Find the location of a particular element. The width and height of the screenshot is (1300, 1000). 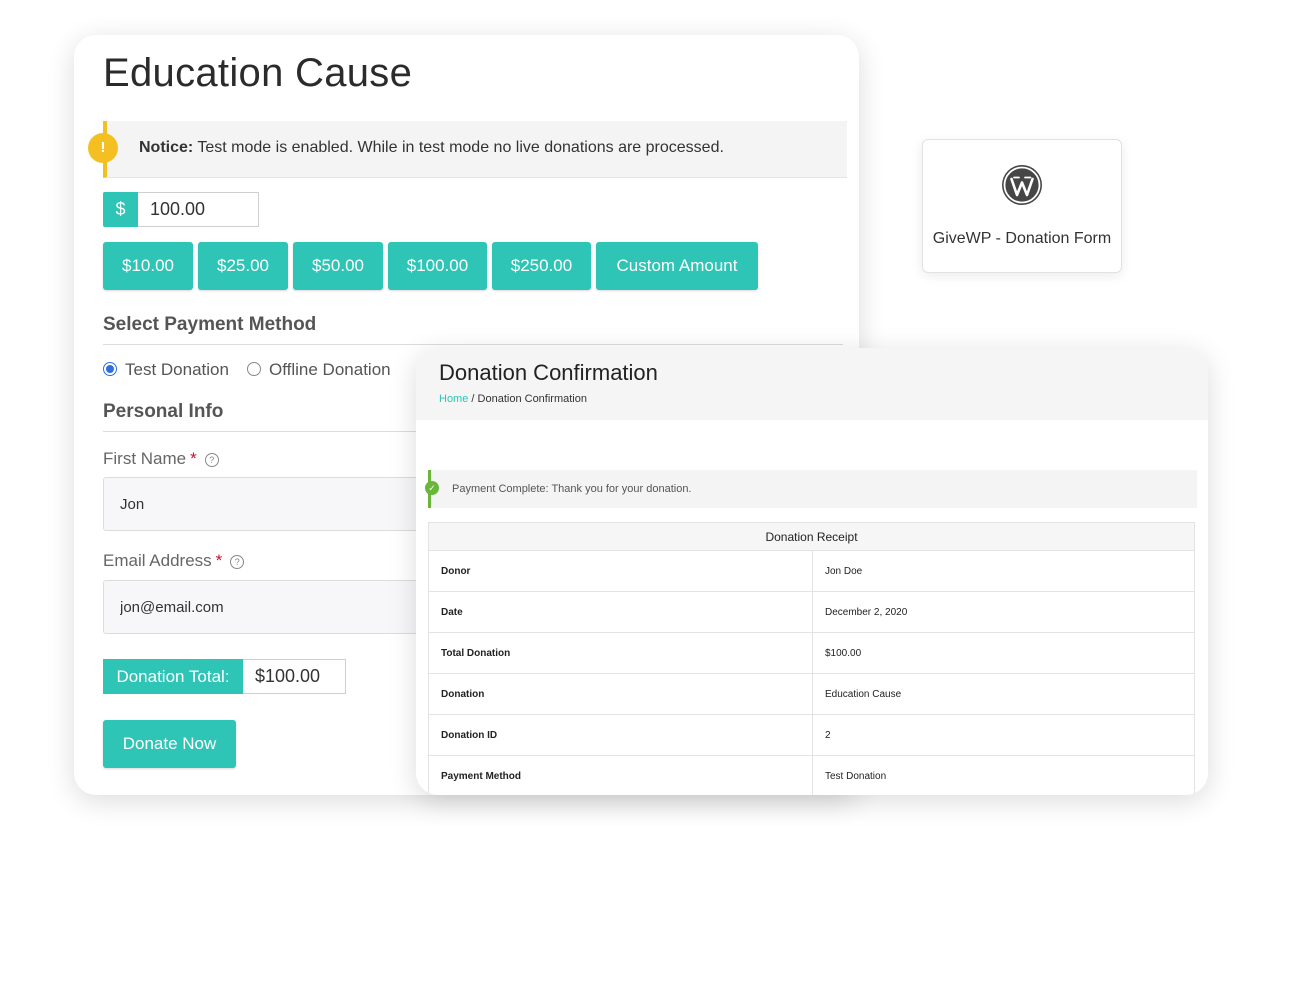

table-row: Donor Jon Doe is located at coordinates (811, 571).